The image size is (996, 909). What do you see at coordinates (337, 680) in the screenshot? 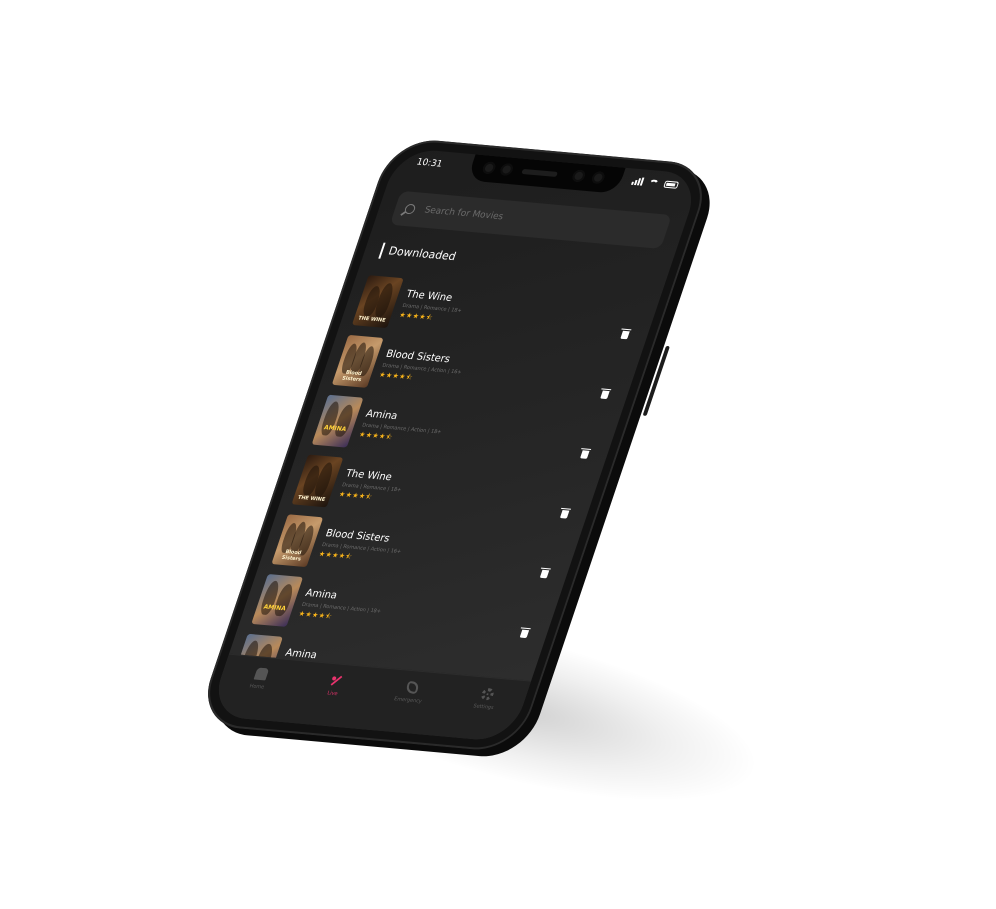
I see `live-icon` at bounding box center [337, 680].